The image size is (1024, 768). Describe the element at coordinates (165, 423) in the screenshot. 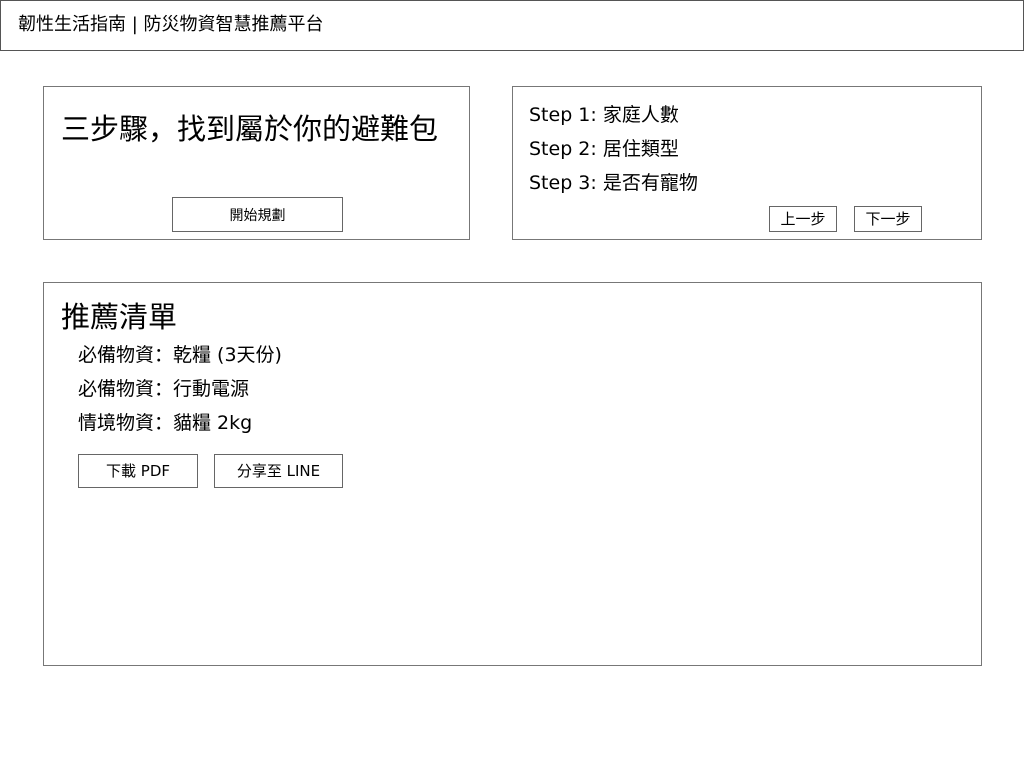

I see `list-item: 情境物資：貓糧 2kg` at that location.